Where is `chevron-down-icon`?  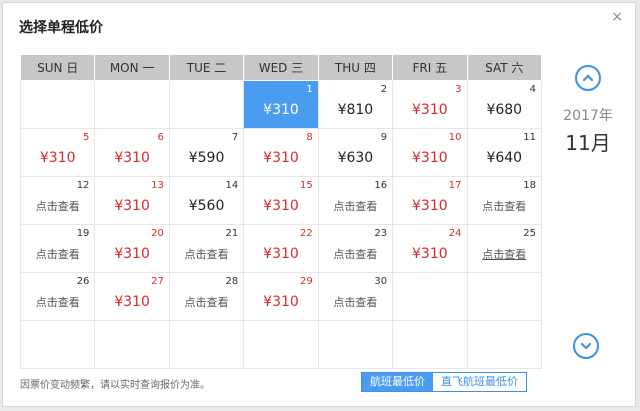
chevron-down-icon is located at coordinates (586, 346).